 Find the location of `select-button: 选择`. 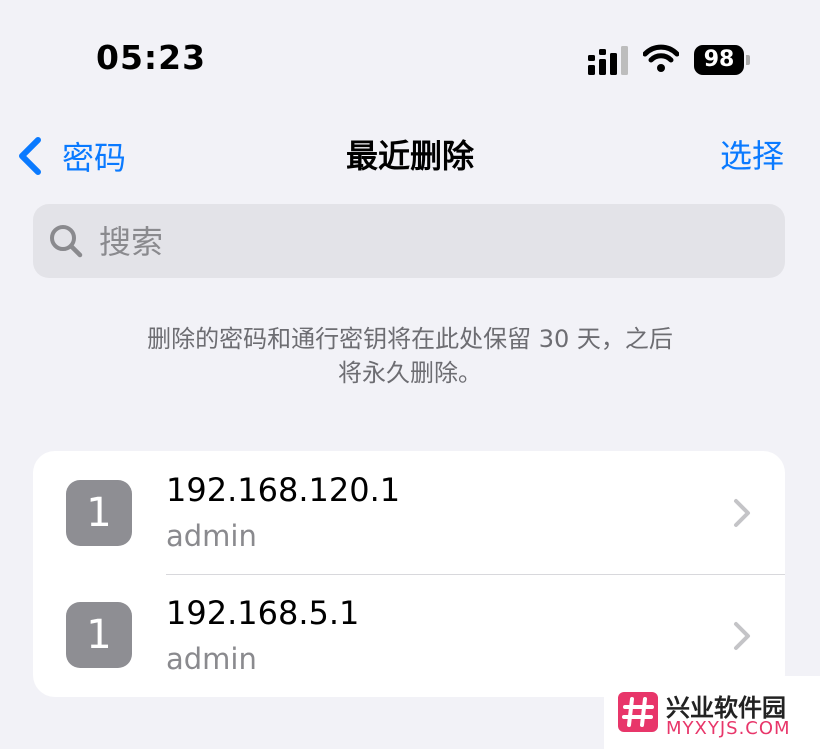

select-button: 选择 is located at coordinates (752, 156).